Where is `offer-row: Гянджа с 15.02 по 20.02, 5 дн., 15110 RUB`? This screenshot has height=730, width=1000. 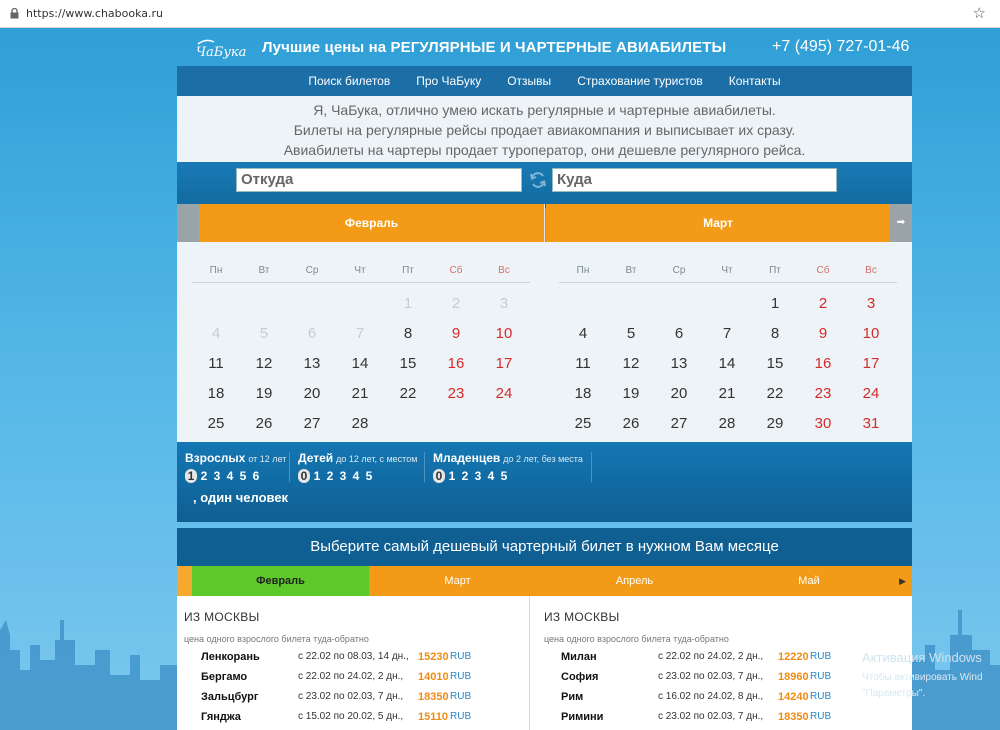
offer-row: Гянджа с 15.02 по 20.02, 5 дн., 15110 RUB is located at coordinates (354, 720).